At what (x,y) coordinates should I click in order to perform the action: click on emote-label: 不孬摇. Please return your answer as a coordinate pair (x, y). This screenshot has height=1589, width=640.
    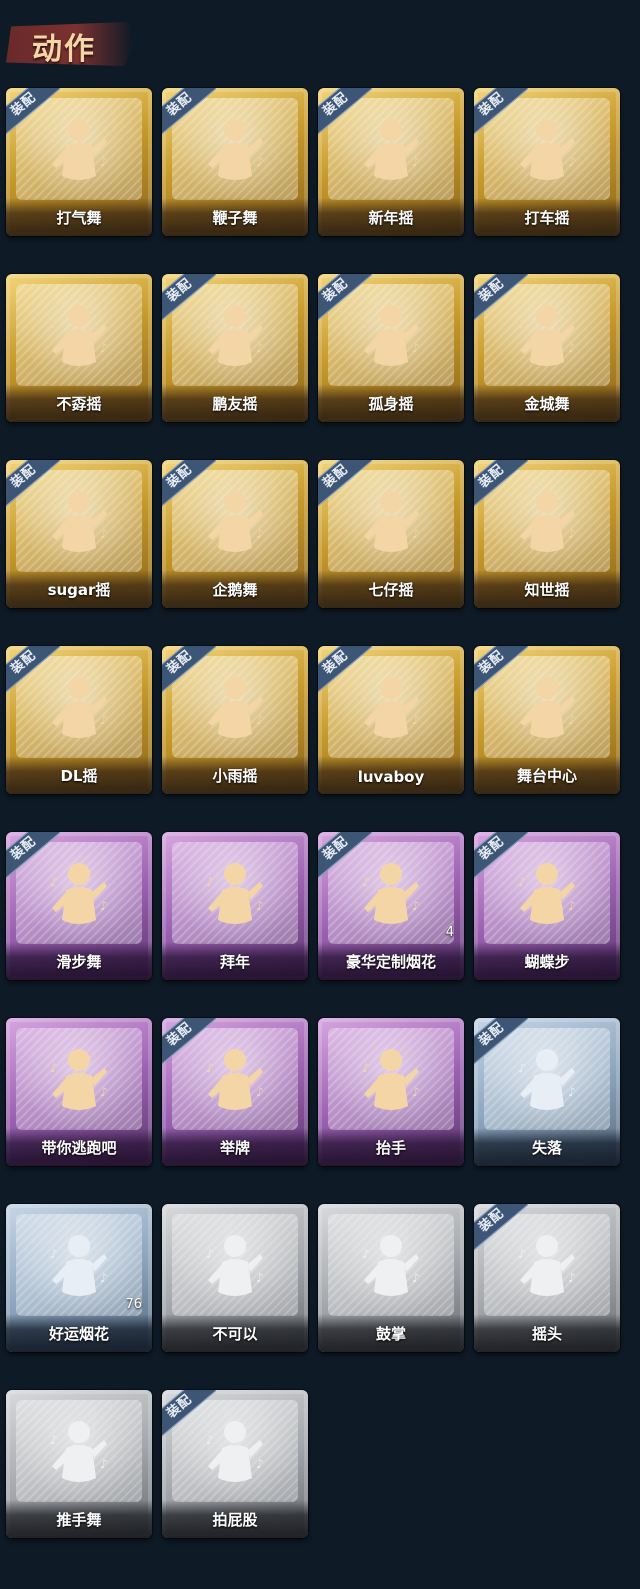
    Looking at the image, I should click on (79, 404).